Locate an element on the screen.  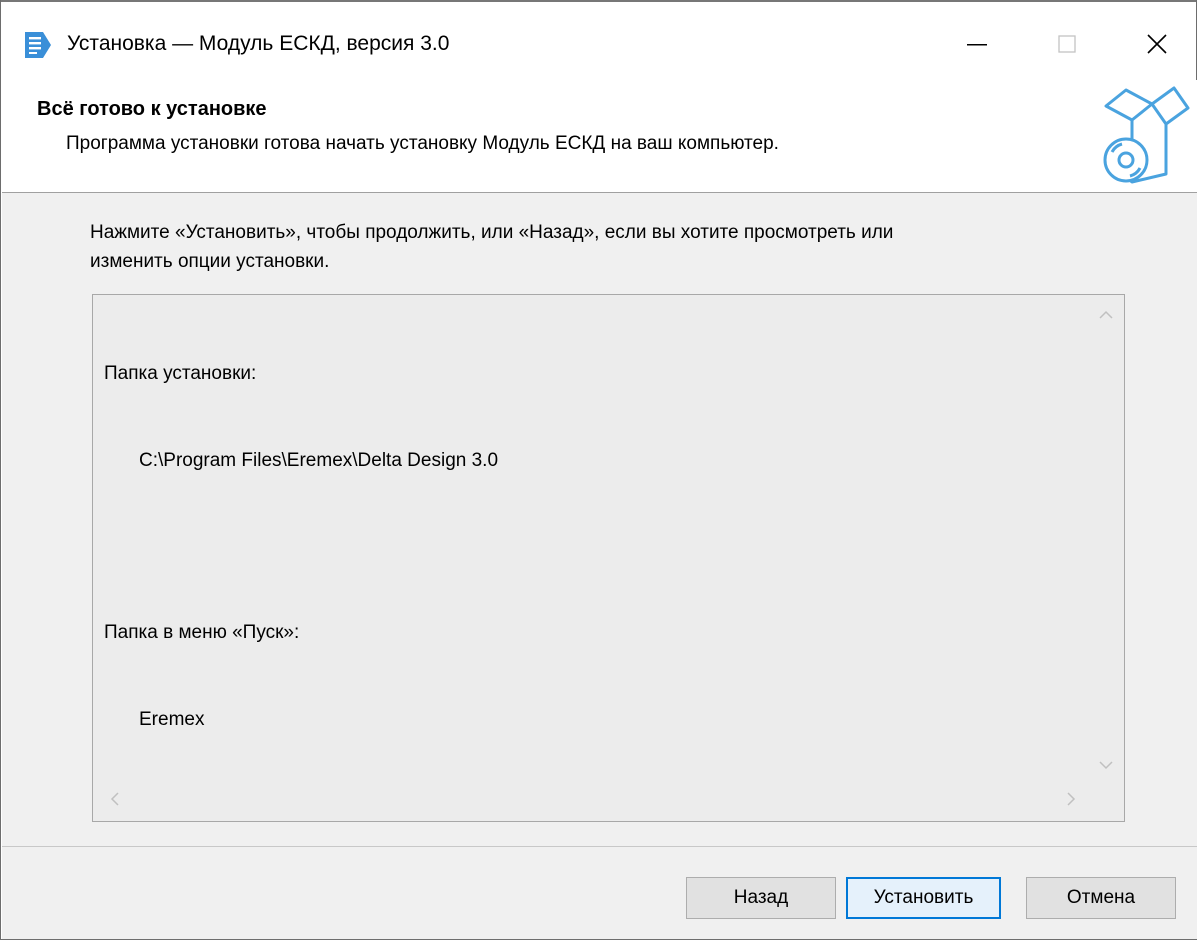
maximize-icon is located at coordinates (1067, 46).